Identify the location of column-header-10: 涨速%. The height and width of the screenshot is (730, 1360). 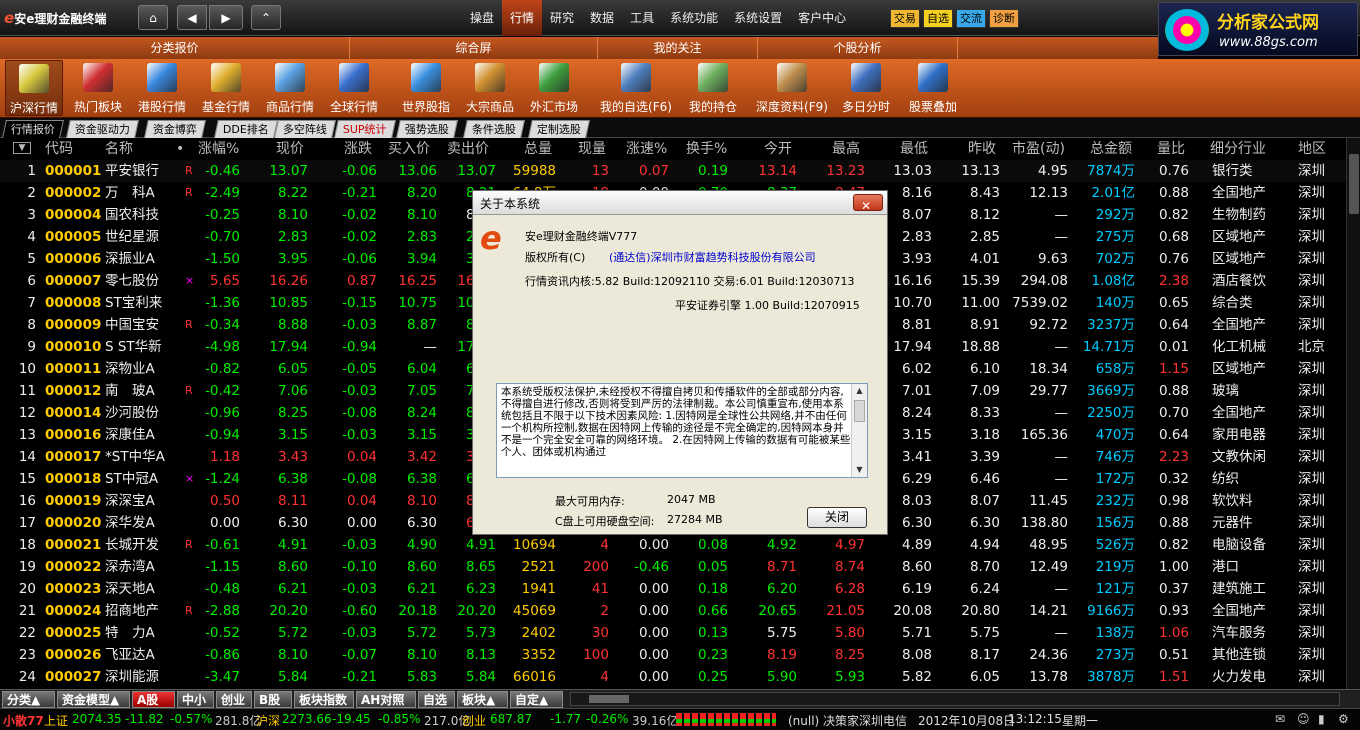
(646, 149).